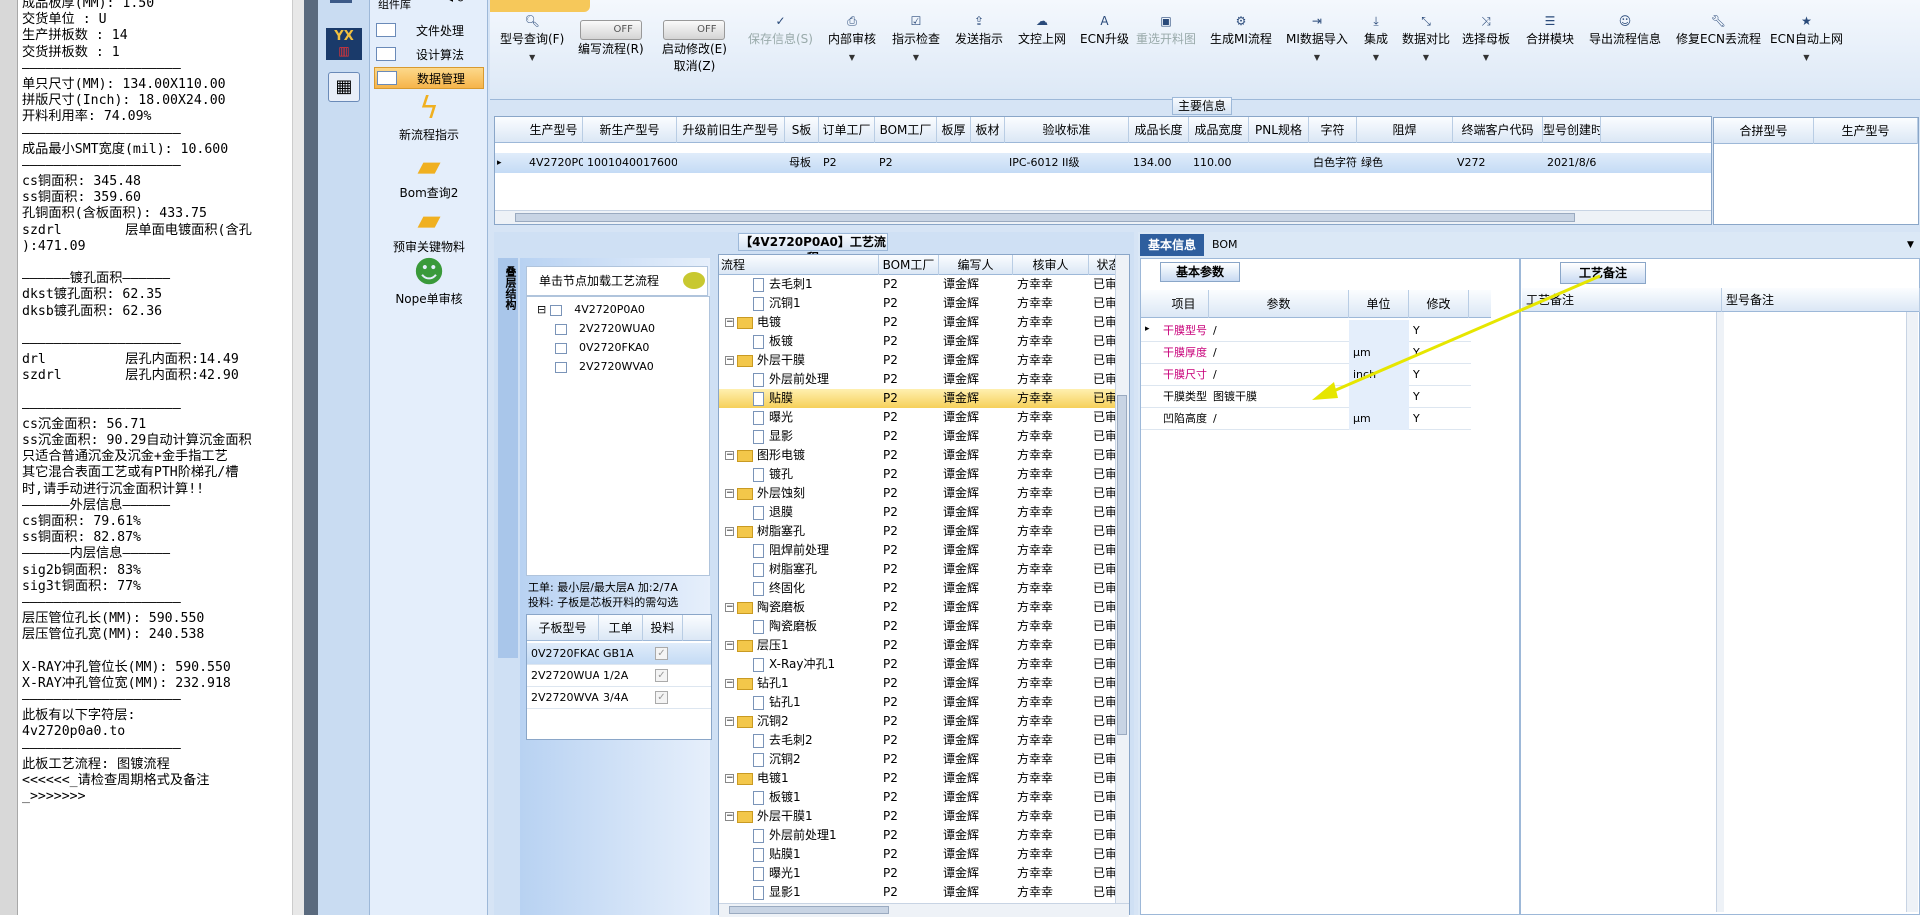 This screenshot has width=1920, height=917. I want to click on save-info-button: ✓ 保存信息(S), so click(780, 30).